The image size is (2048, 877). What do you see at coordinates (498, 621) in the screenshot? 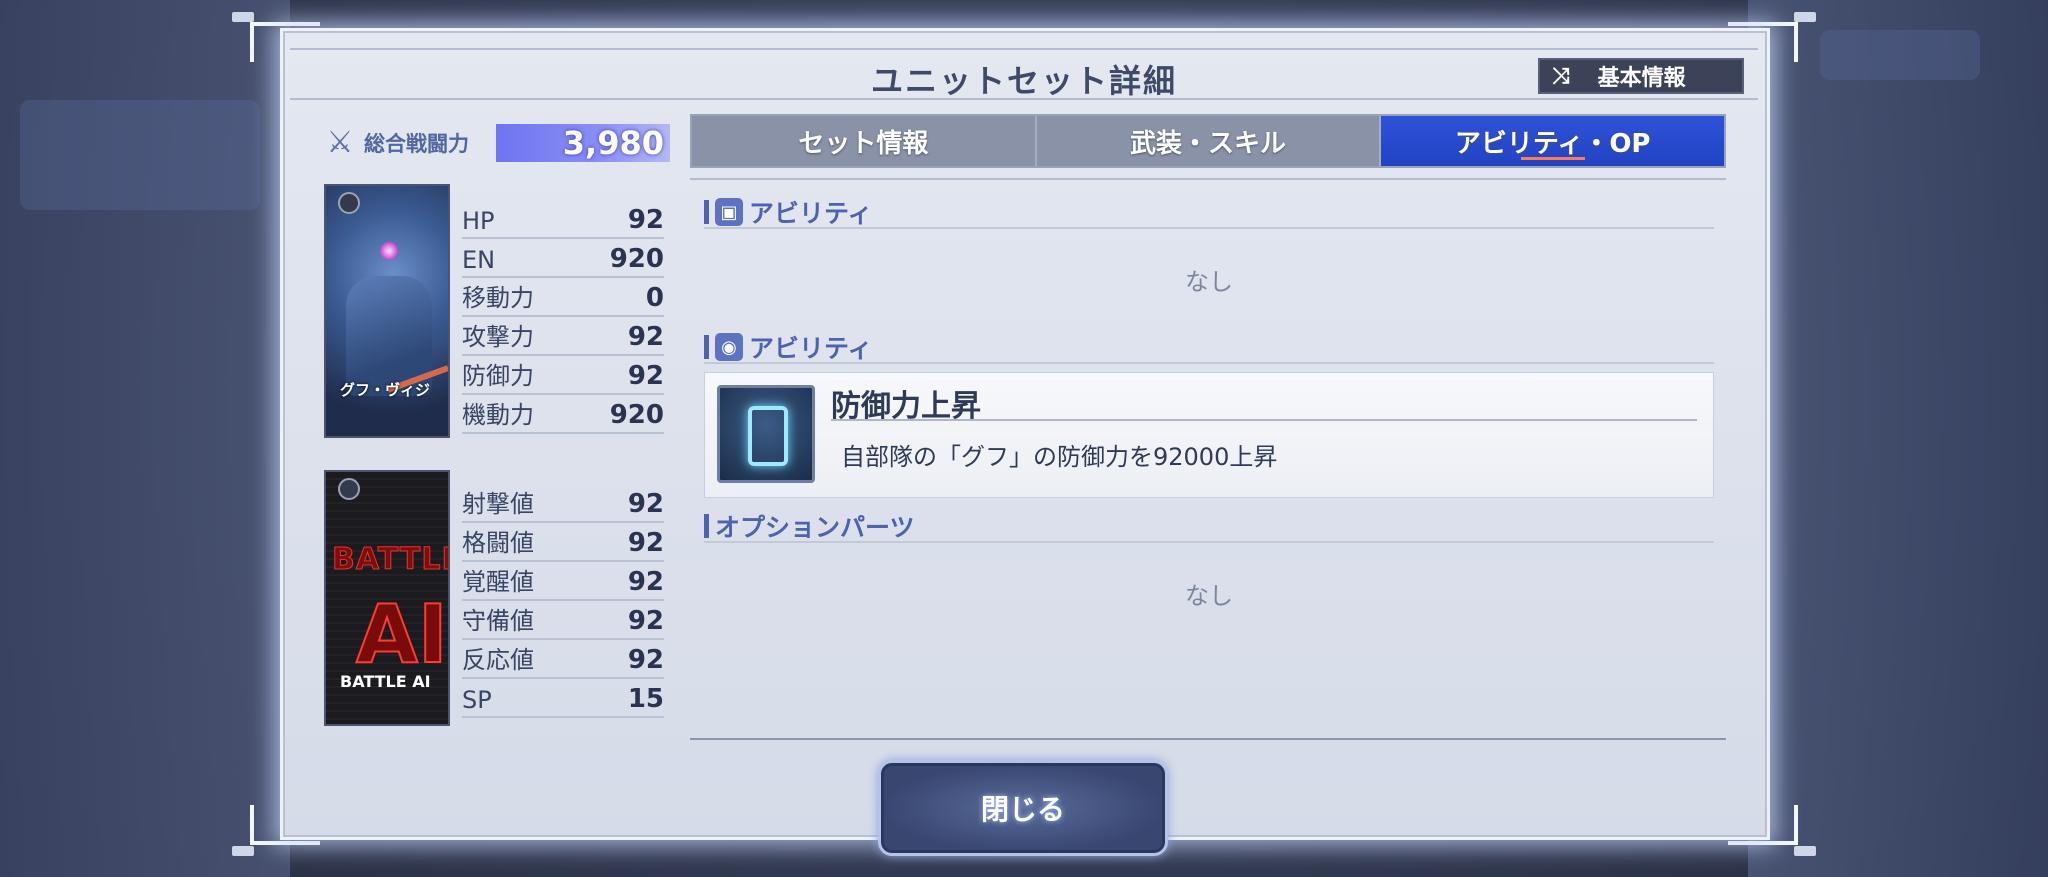
I see `stat-label: 守備値` at bounding box center [498, 621].